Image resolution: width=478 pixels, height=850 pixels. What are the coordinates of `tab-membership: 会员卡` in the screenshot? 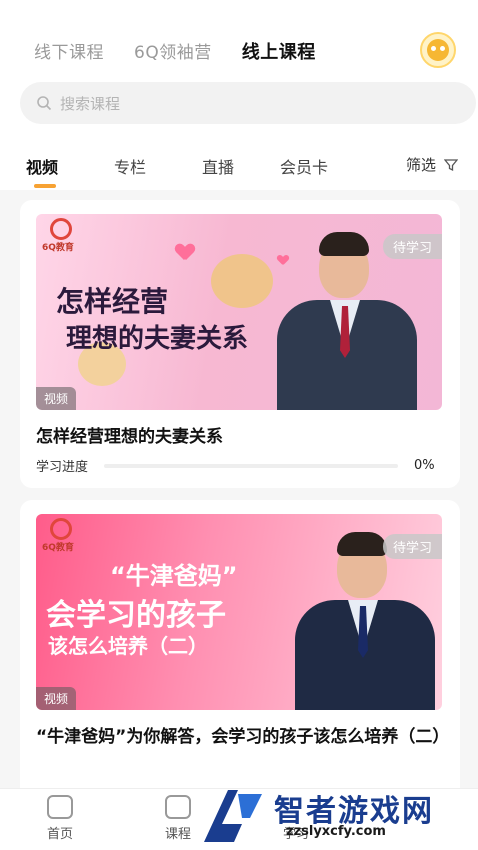 It's located at (304, 166).